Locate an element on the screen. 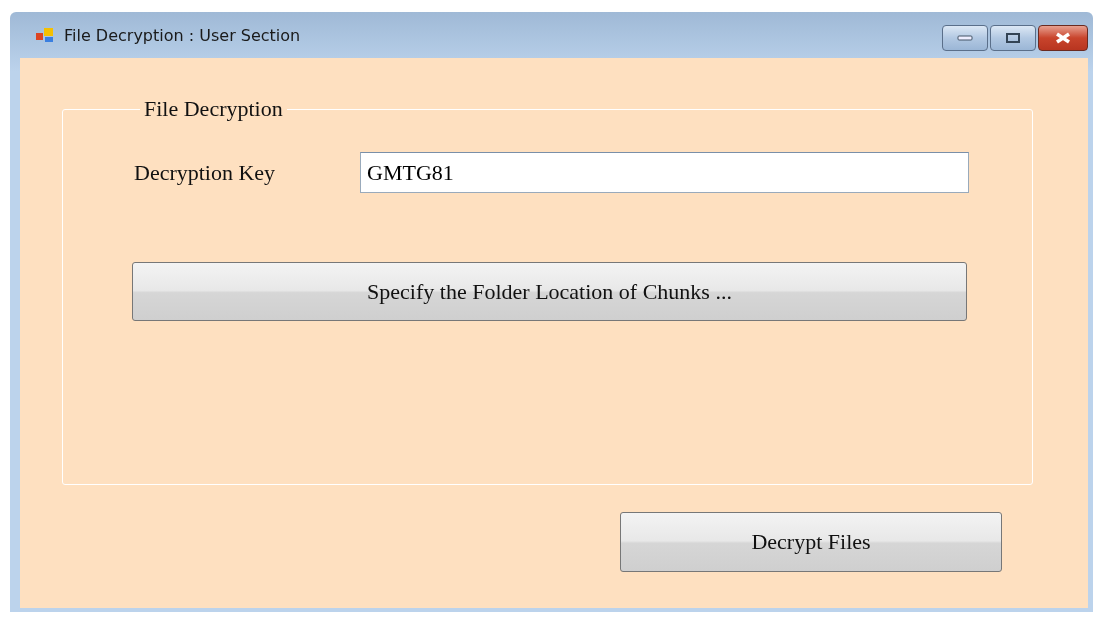 This screenshot has width=1095, height=617. close-button is located at coordinates (1063, 38).